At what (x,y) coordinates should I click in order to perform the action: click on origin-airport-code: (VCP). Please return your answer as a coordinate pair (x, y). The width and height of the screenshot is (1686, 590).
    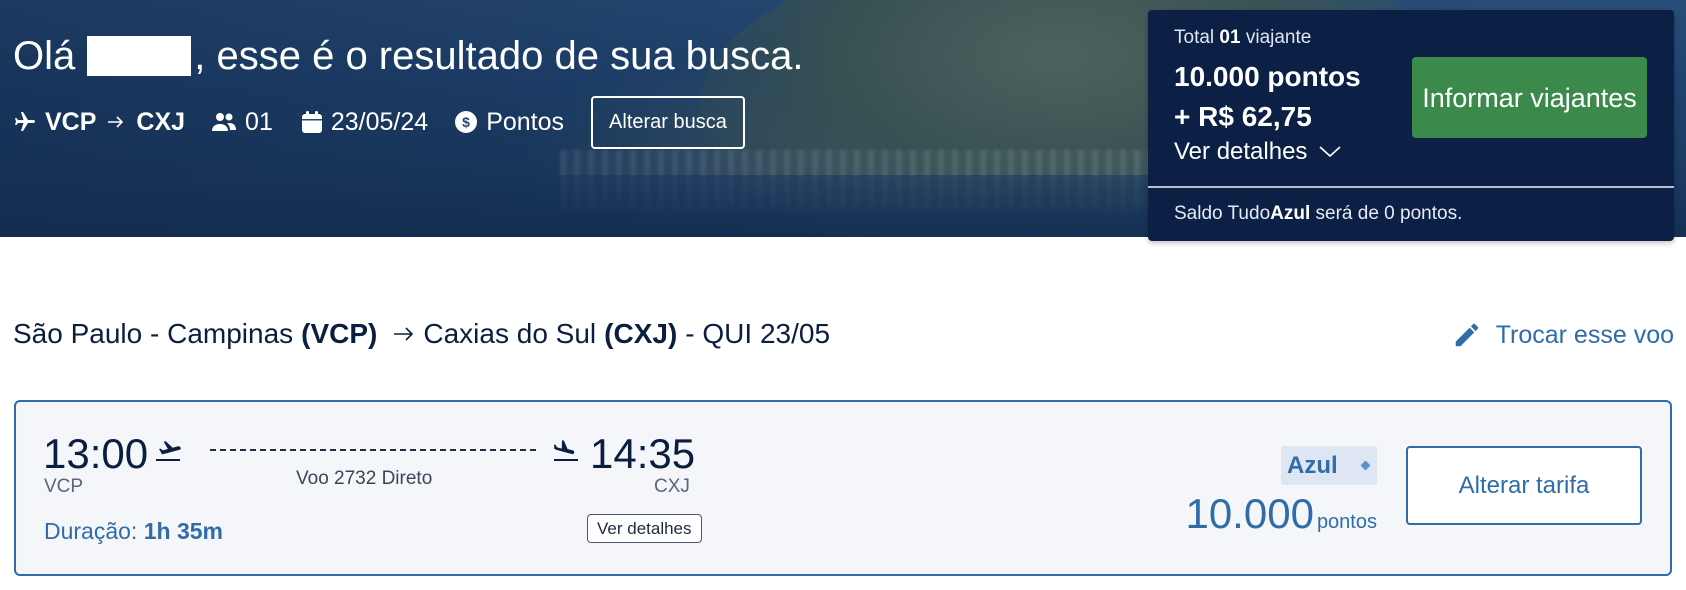
    Looking at the image, I should click on (339, 333).